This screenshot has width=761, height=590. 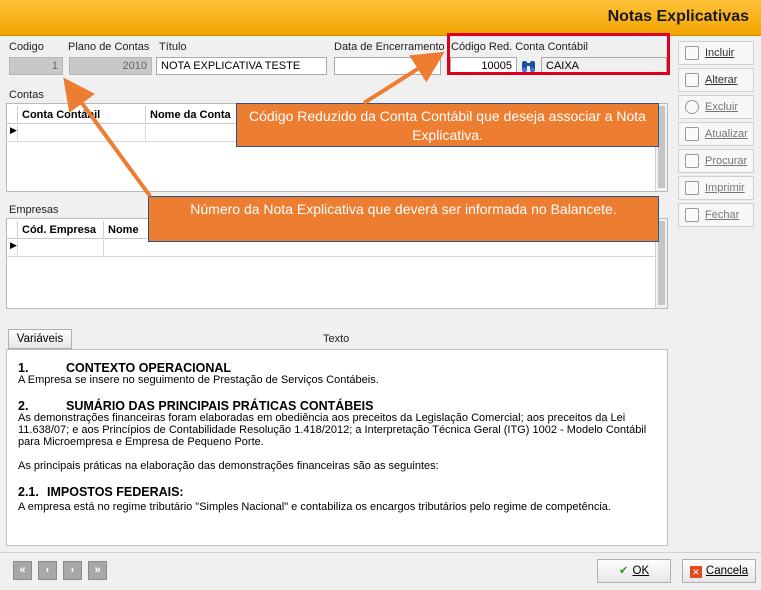 What do you see at coordinates (101, 492) in the screenshot?
I see `section-21-heading: 2.1. IMPOSTOS FEDERAIS:` at bounding box center [101, 492].